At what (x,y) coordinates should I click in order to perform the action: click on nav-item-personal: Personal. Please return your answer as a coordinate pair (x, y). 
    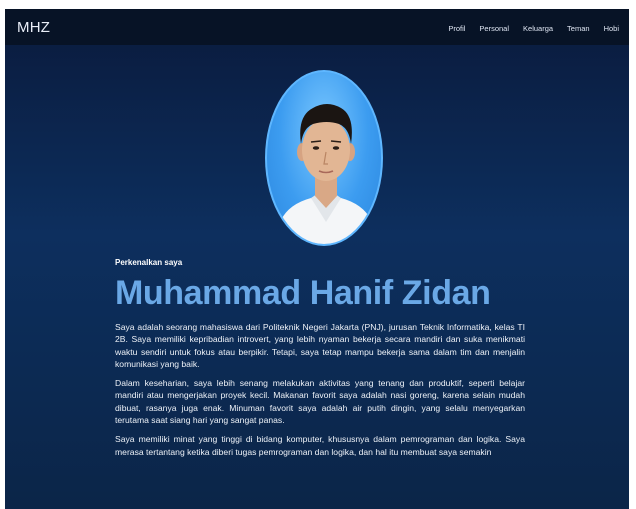
    Looking at the image, I should click on (494, 27).